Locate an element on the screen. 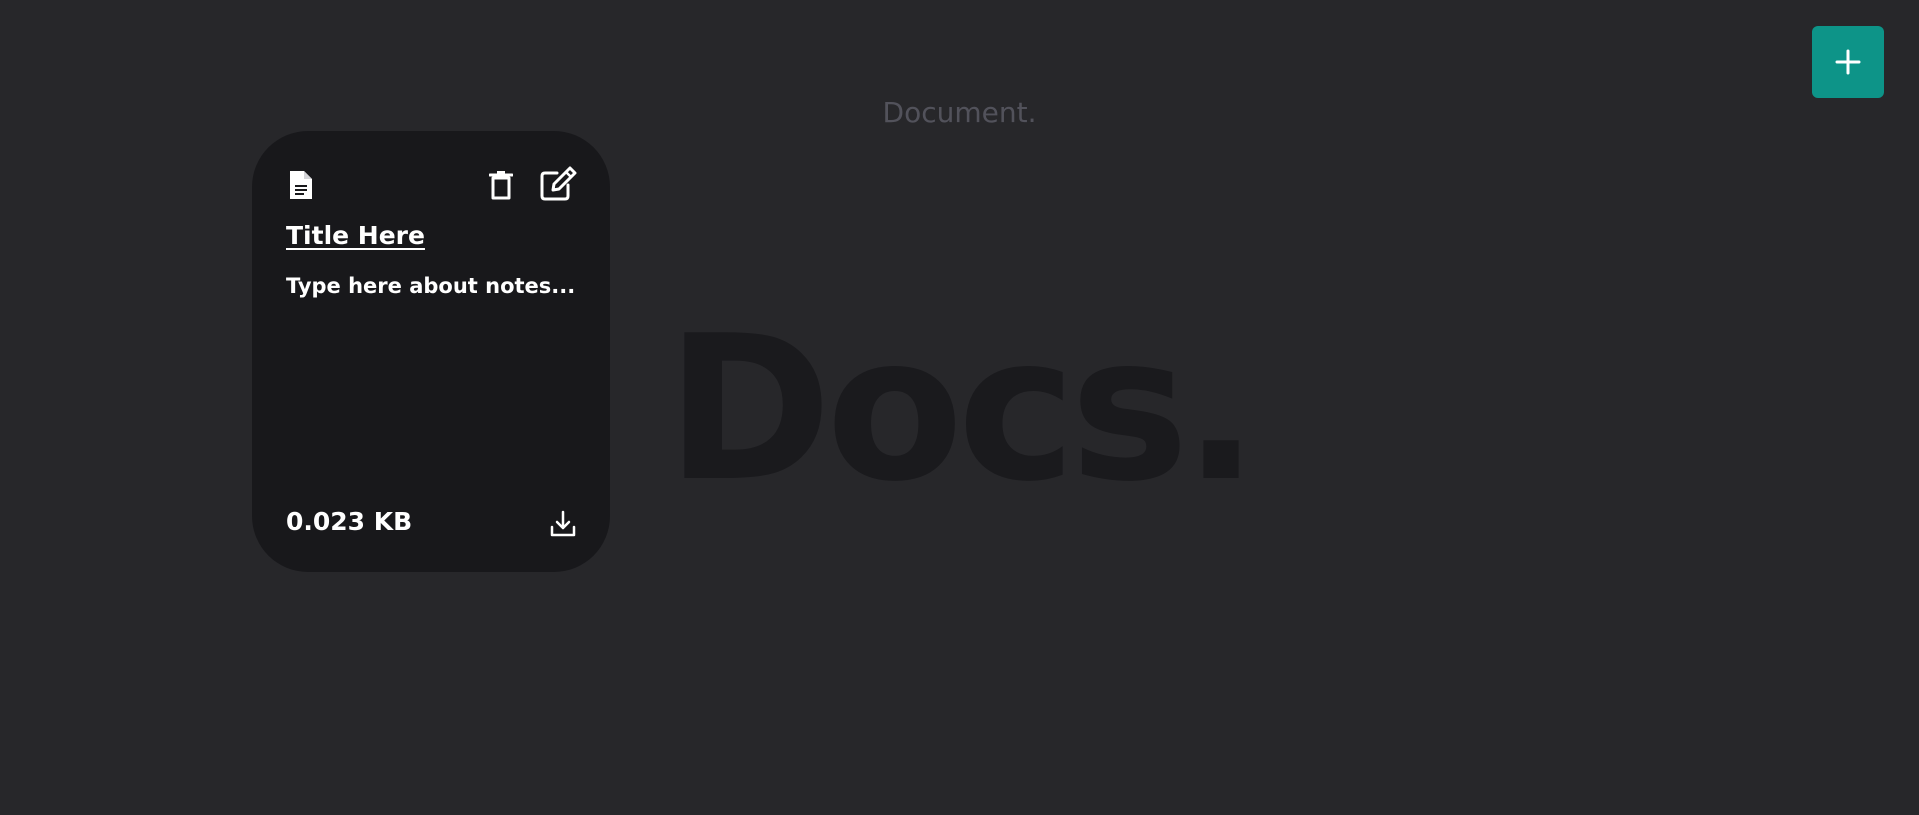  document-icon is located at coordinates (301, 185).